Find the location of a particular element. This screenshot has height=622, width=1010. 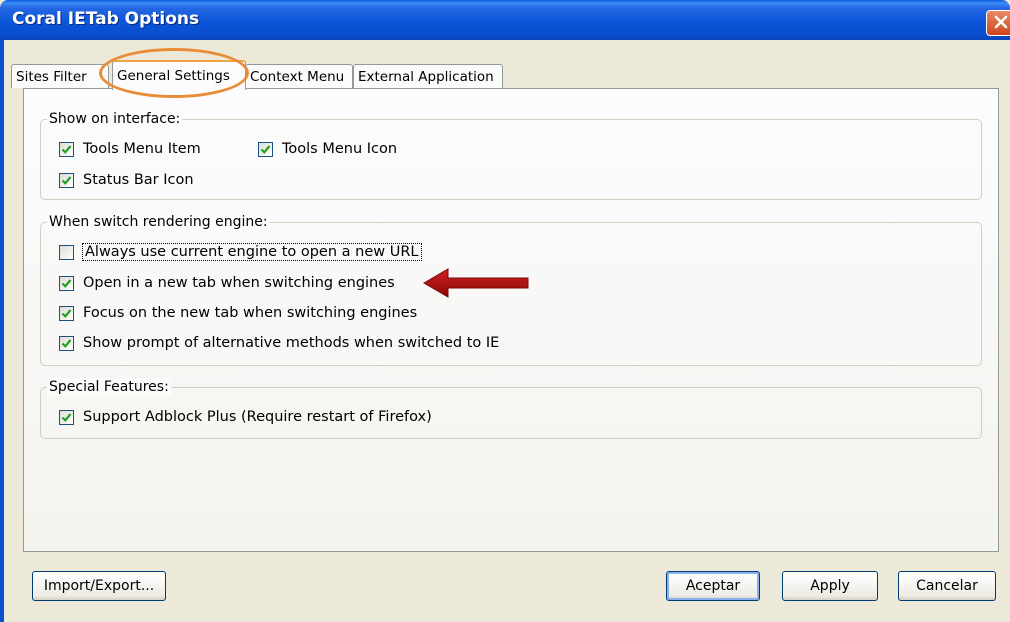

tab-external-application: External Application is located at coordinates (428, 76).